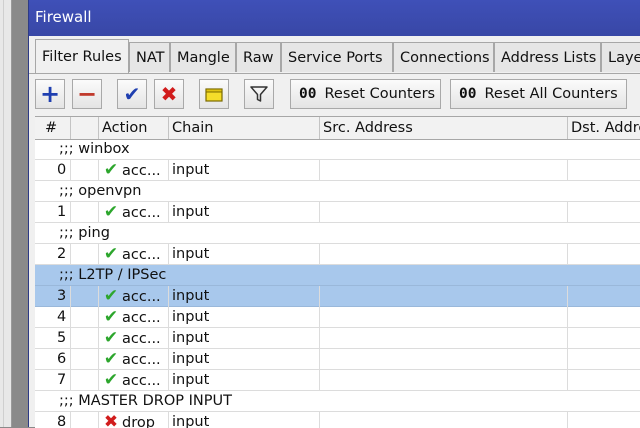 This screenshot has height=428, width=640. What do you see at coordinates (337, 359) in the screenshot?
I see `table-row: 6 ✔ acc... input` at bounding box center [337, 359].